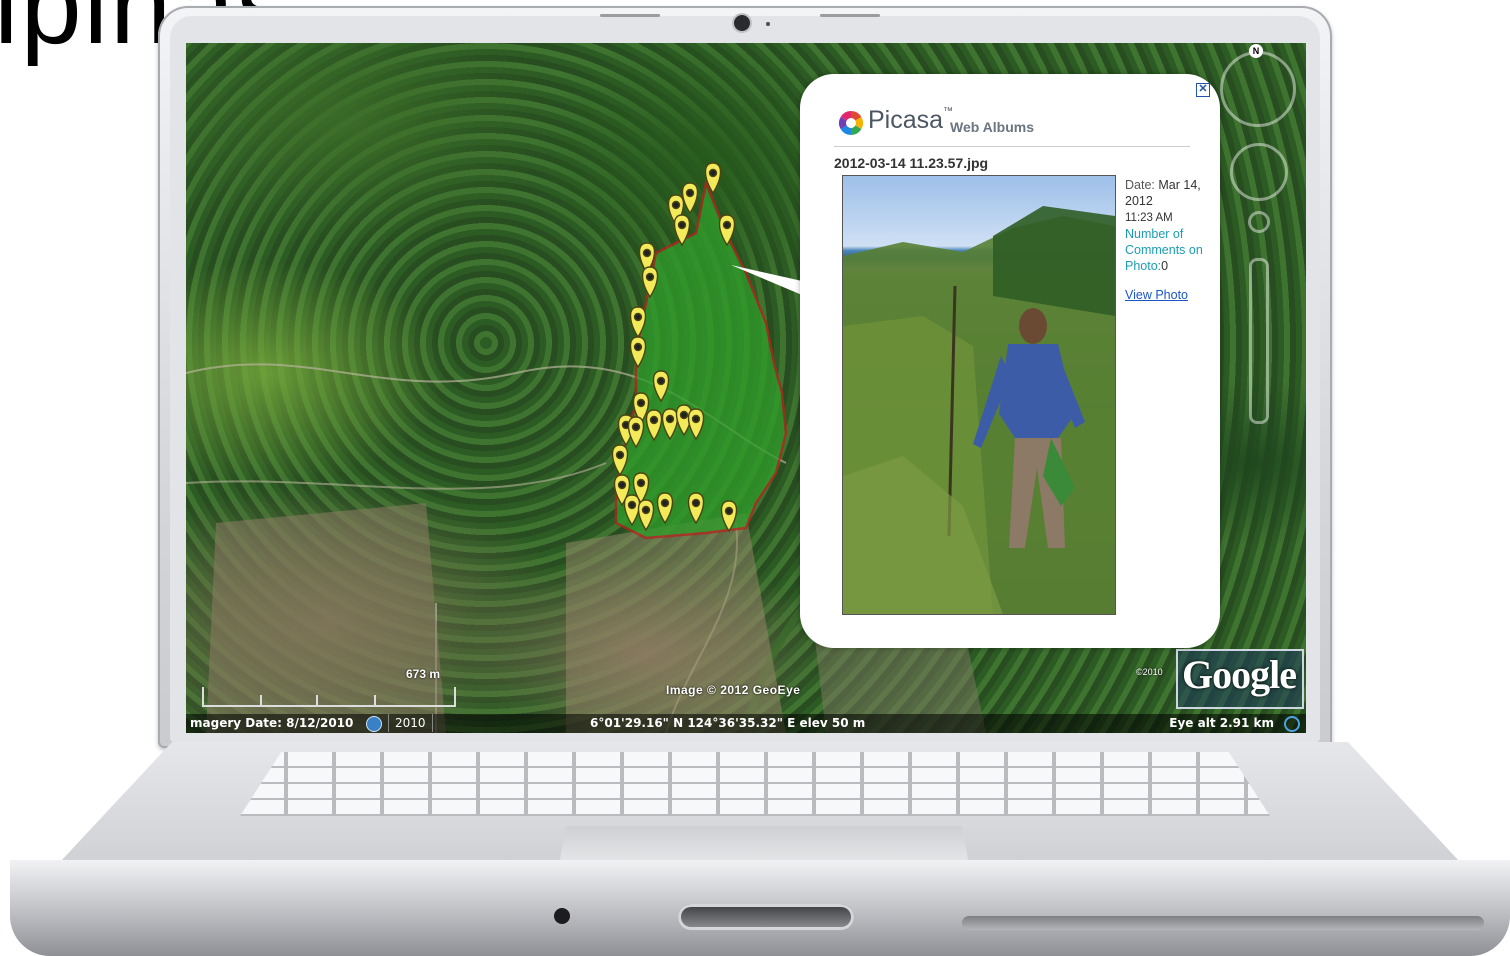 This screenshot has width=1510, height=956. What do you see at coordinates (733, 690) in the screenshot?
I see `image-credit: Image © 2012 GeoEye` at bounding box center [733, 690].